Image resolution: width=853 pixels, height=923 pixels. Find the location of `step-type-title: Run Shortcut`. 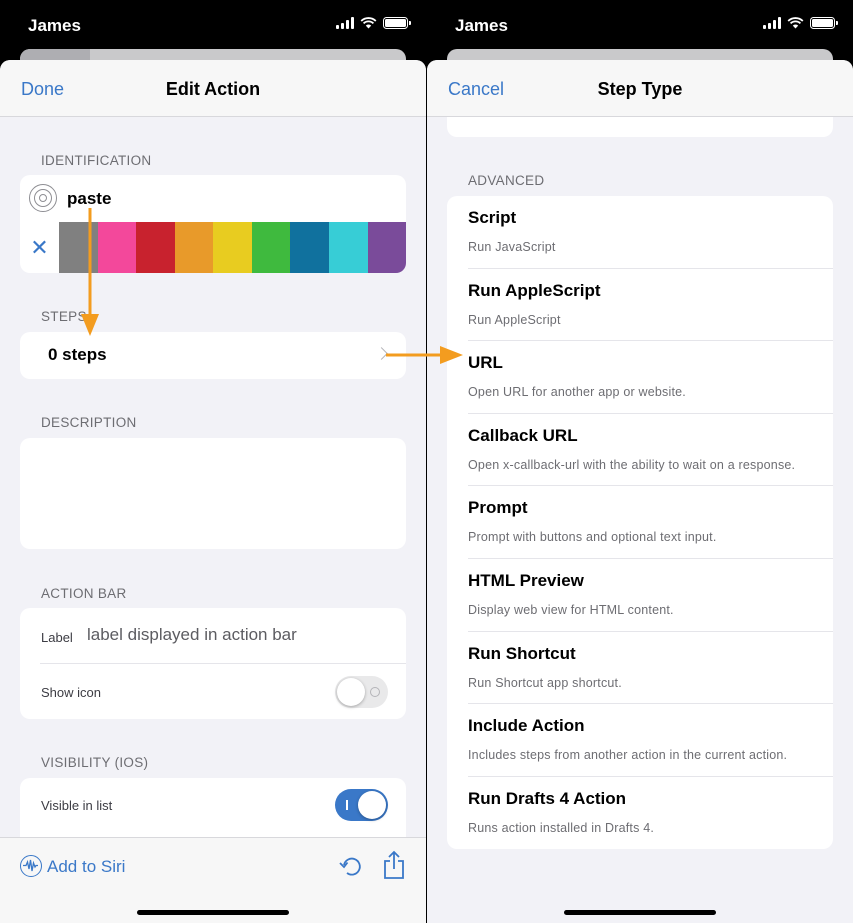

step-type-title: Run Shortcut is located at coordinates (522, 653).